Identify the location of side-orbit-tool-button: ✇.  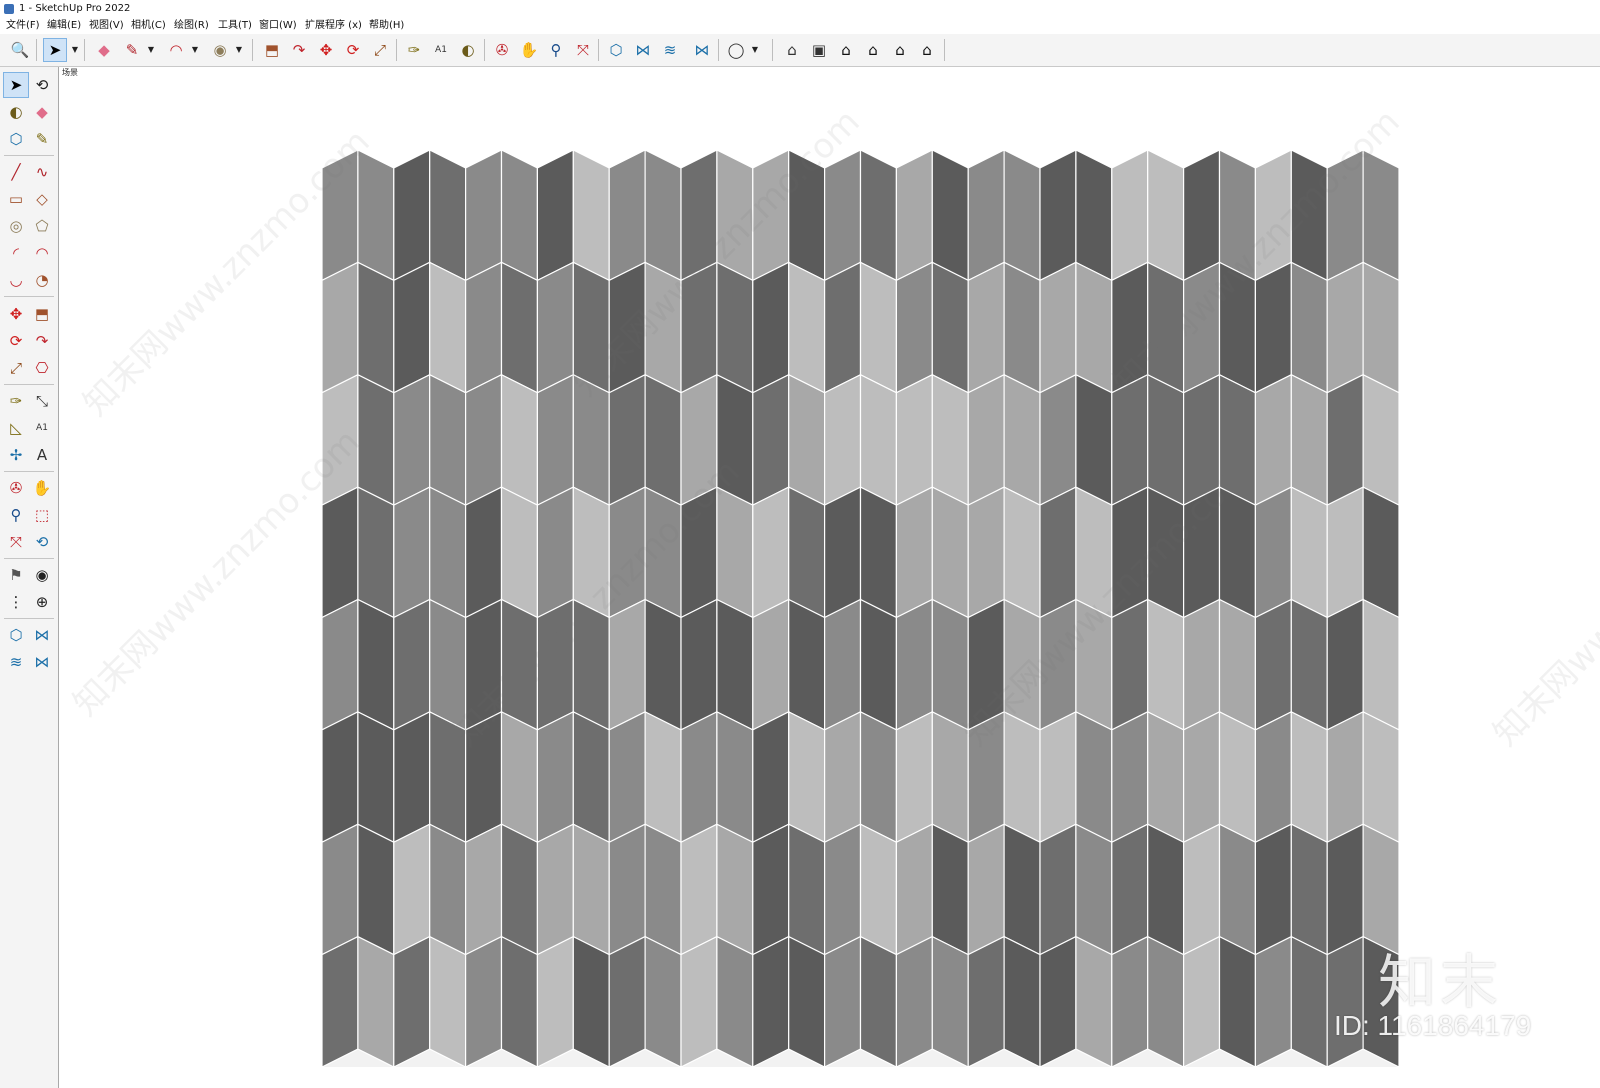
(16, 488).